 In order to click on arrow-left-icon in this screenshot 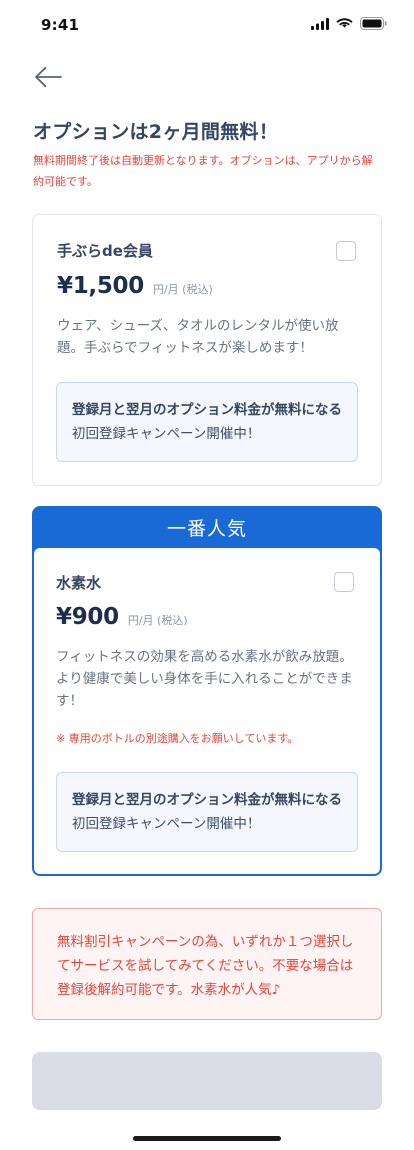, I will do `click(48, 77)`.